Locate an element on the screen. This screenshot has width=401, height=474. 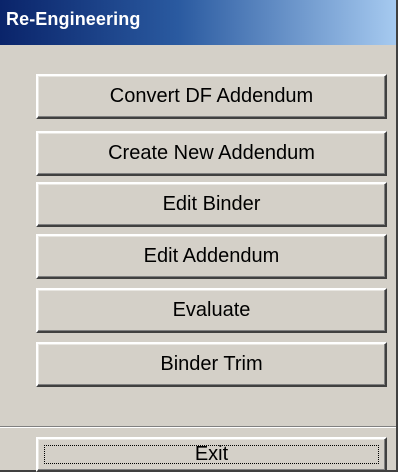
exit-button: Exit is located at coordinates (211, 454).